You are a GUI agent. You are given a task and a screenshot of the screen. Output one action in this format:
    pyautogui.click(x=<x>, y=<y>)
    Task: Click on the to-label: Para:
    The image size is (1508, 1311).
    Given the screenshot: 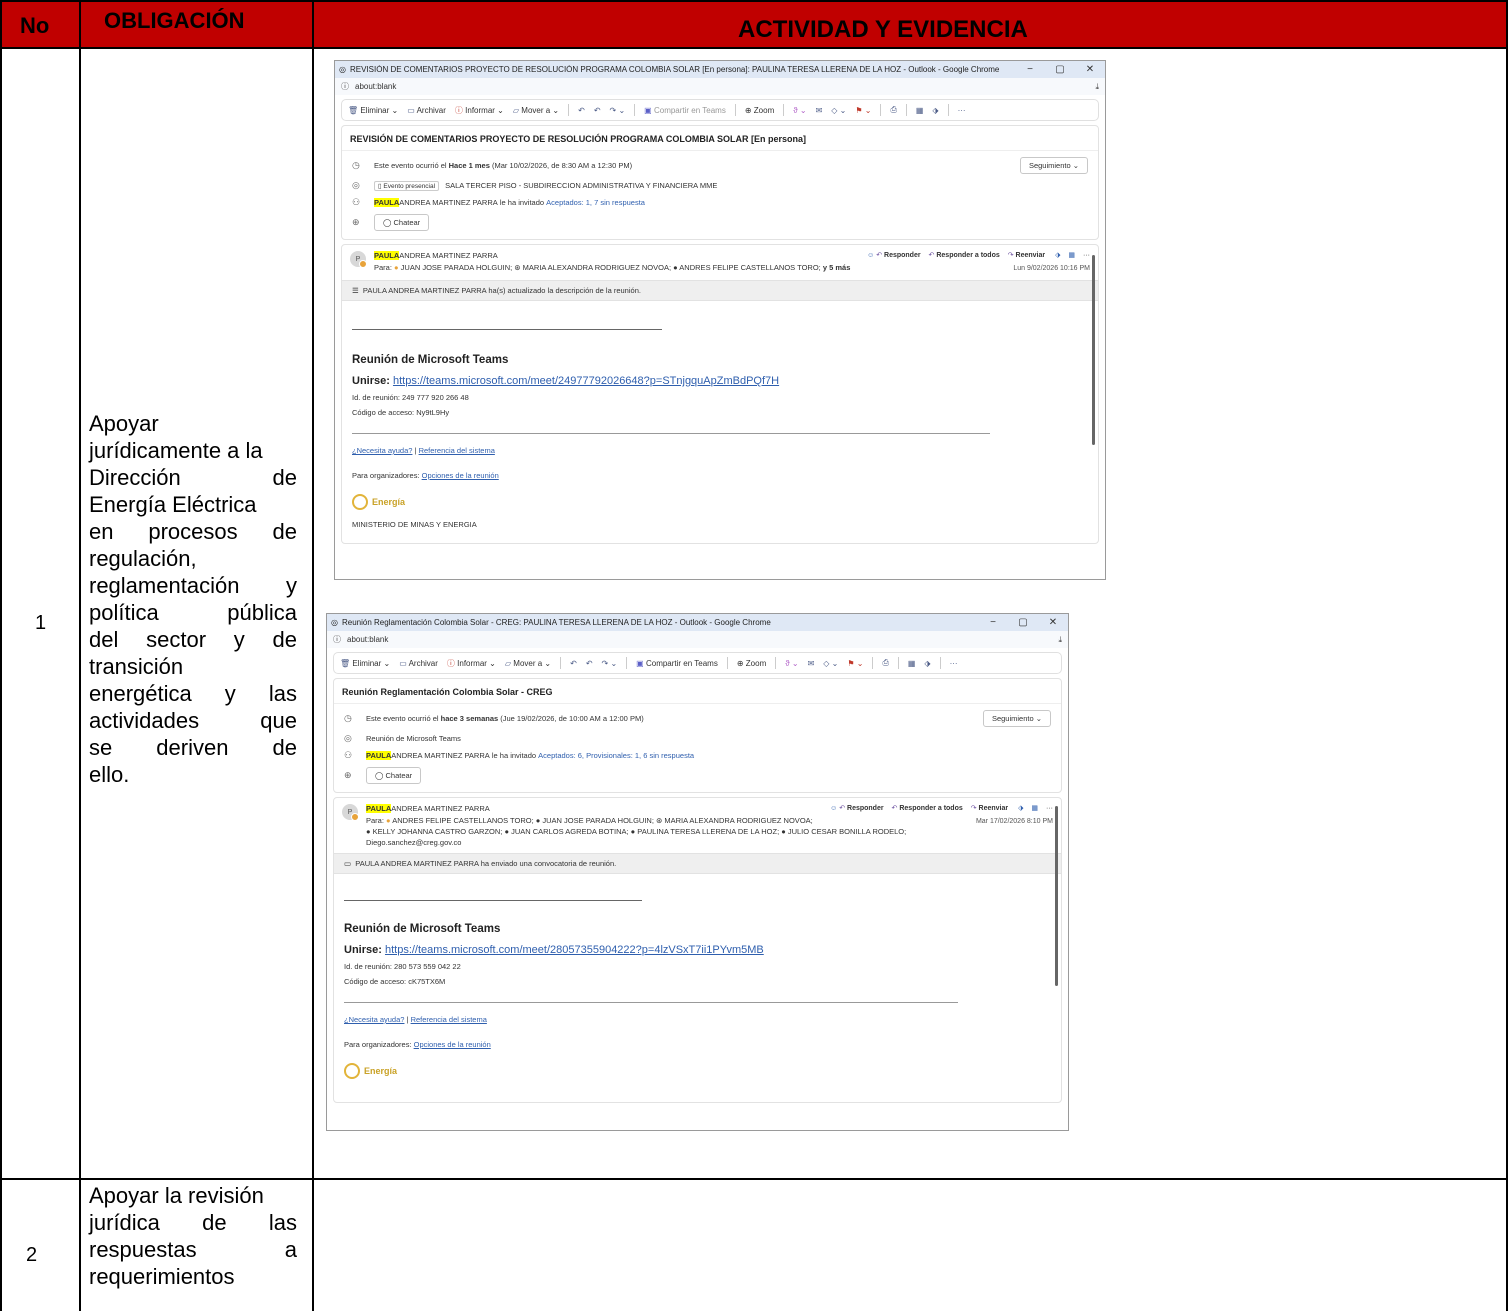 What is the action you would take?
    pyautogui.click(x=383, y=267)
    